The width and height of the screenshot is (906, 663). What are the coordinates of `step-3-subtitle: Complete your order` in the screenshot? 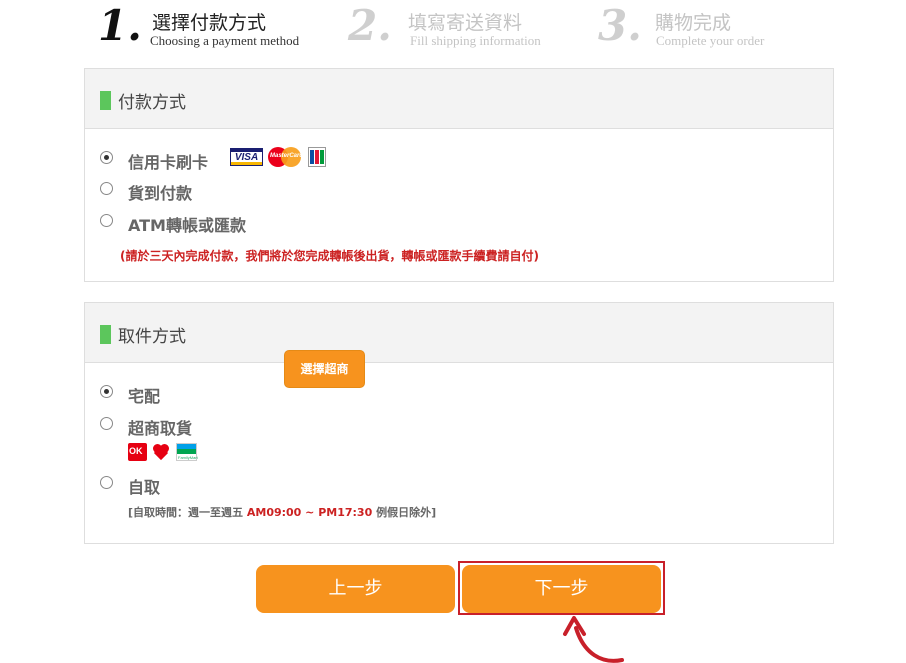 It's located at (710, 40).